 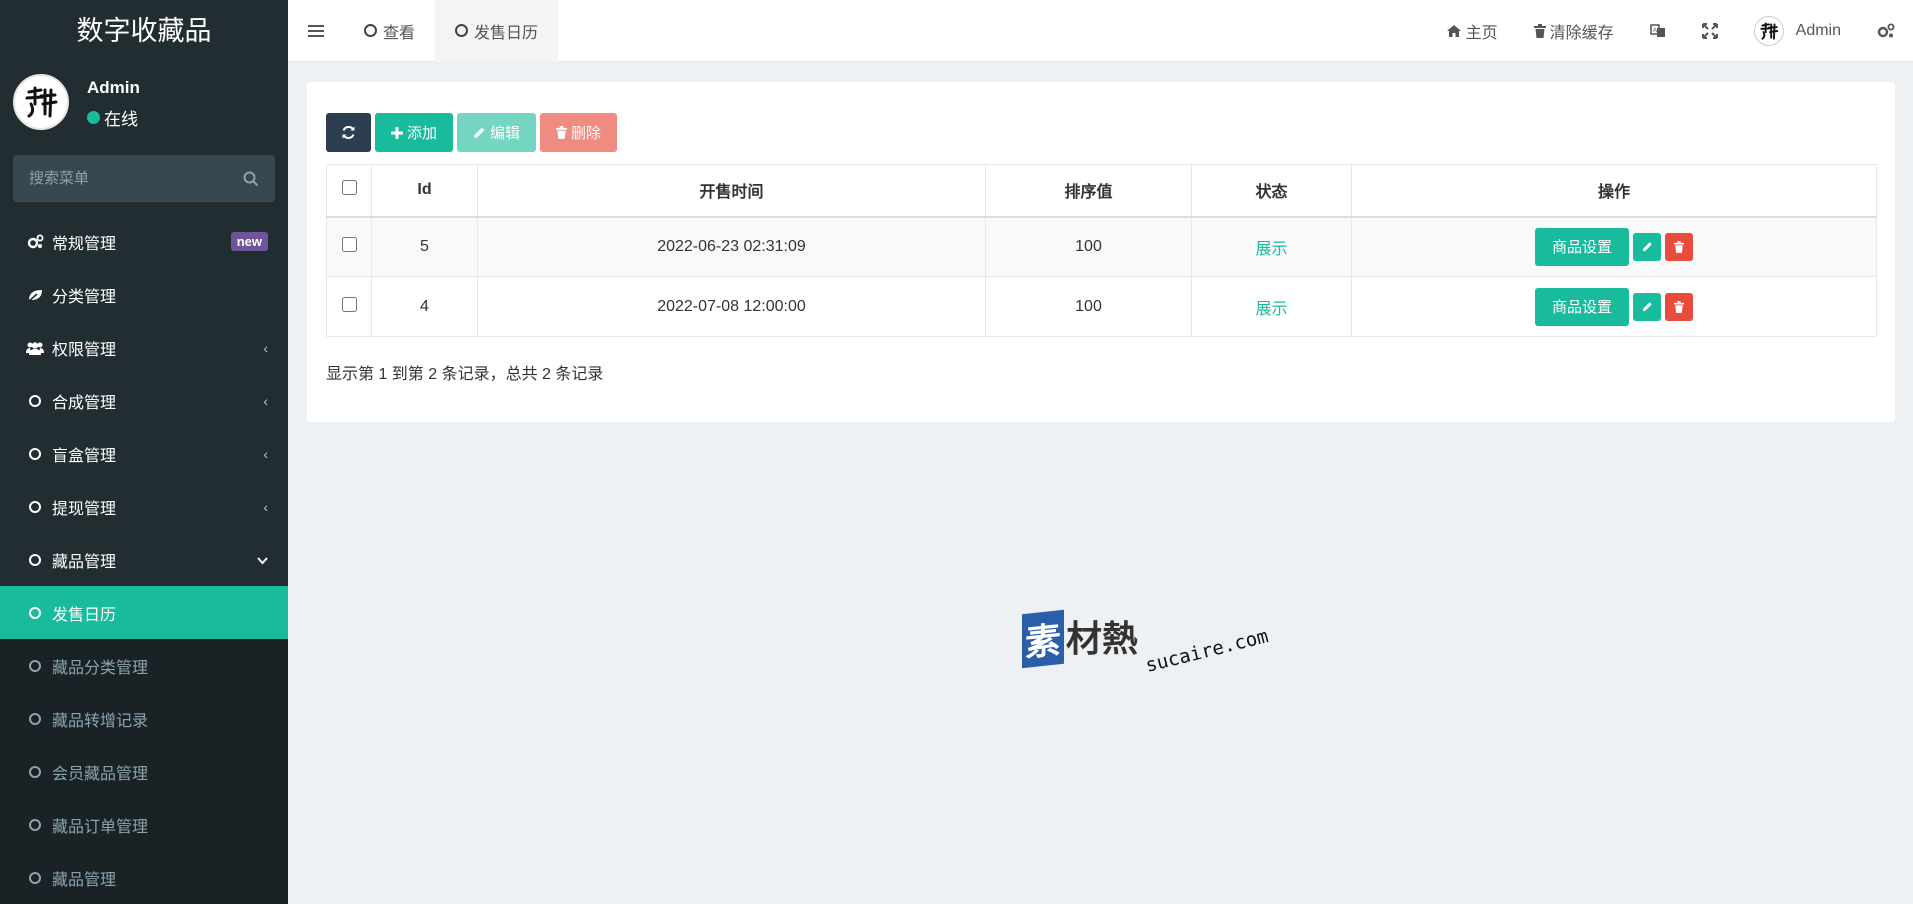 I want to click on pagination-info: 显示第 1 到第 2 条记录，总共 2 条记录, so click(x=465, y=374).